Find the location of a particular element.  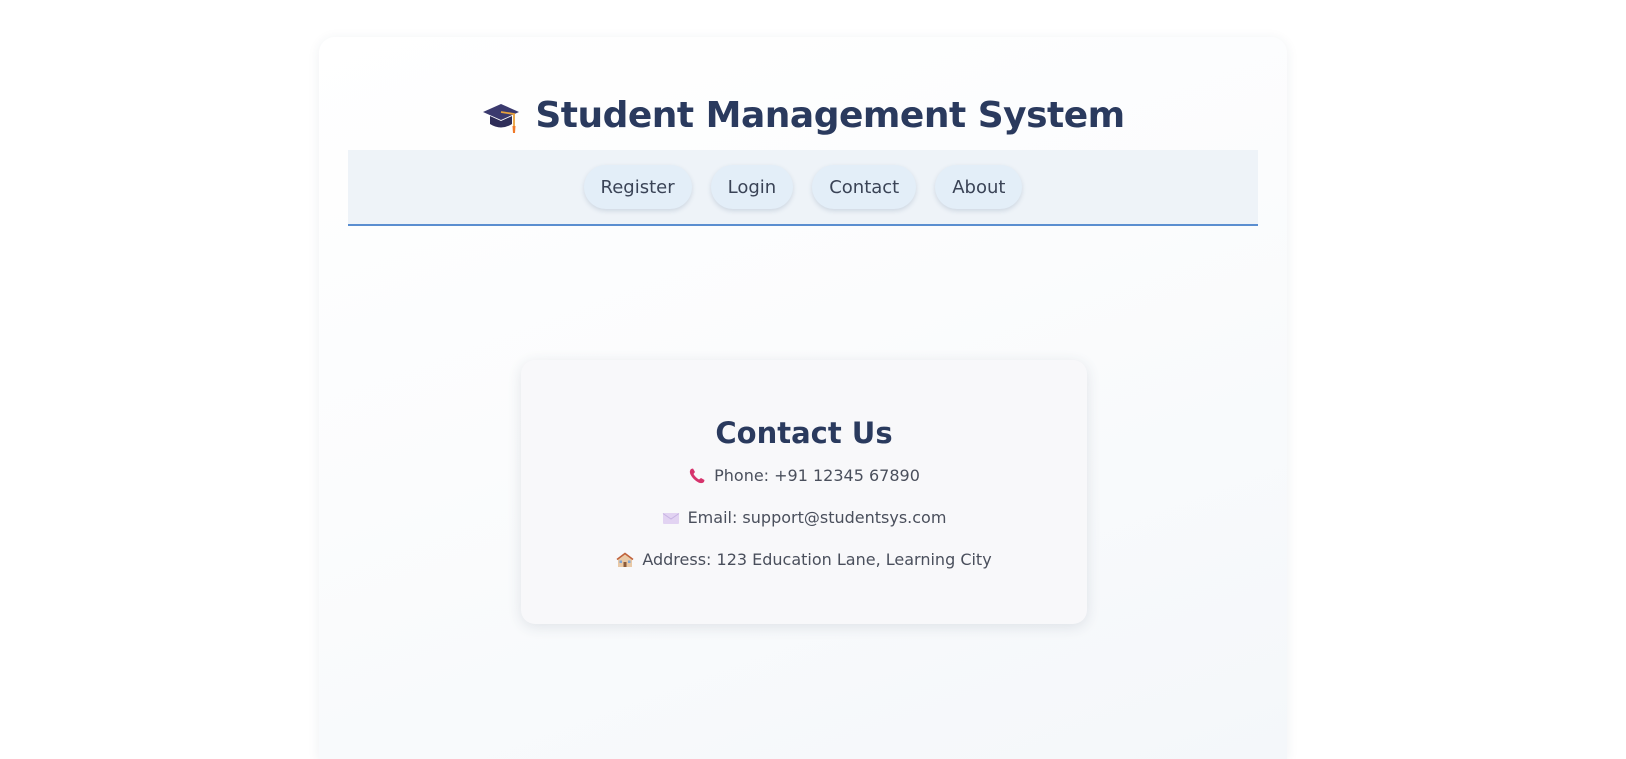

nav-login-button: Login is located at coordinates (752, 187).